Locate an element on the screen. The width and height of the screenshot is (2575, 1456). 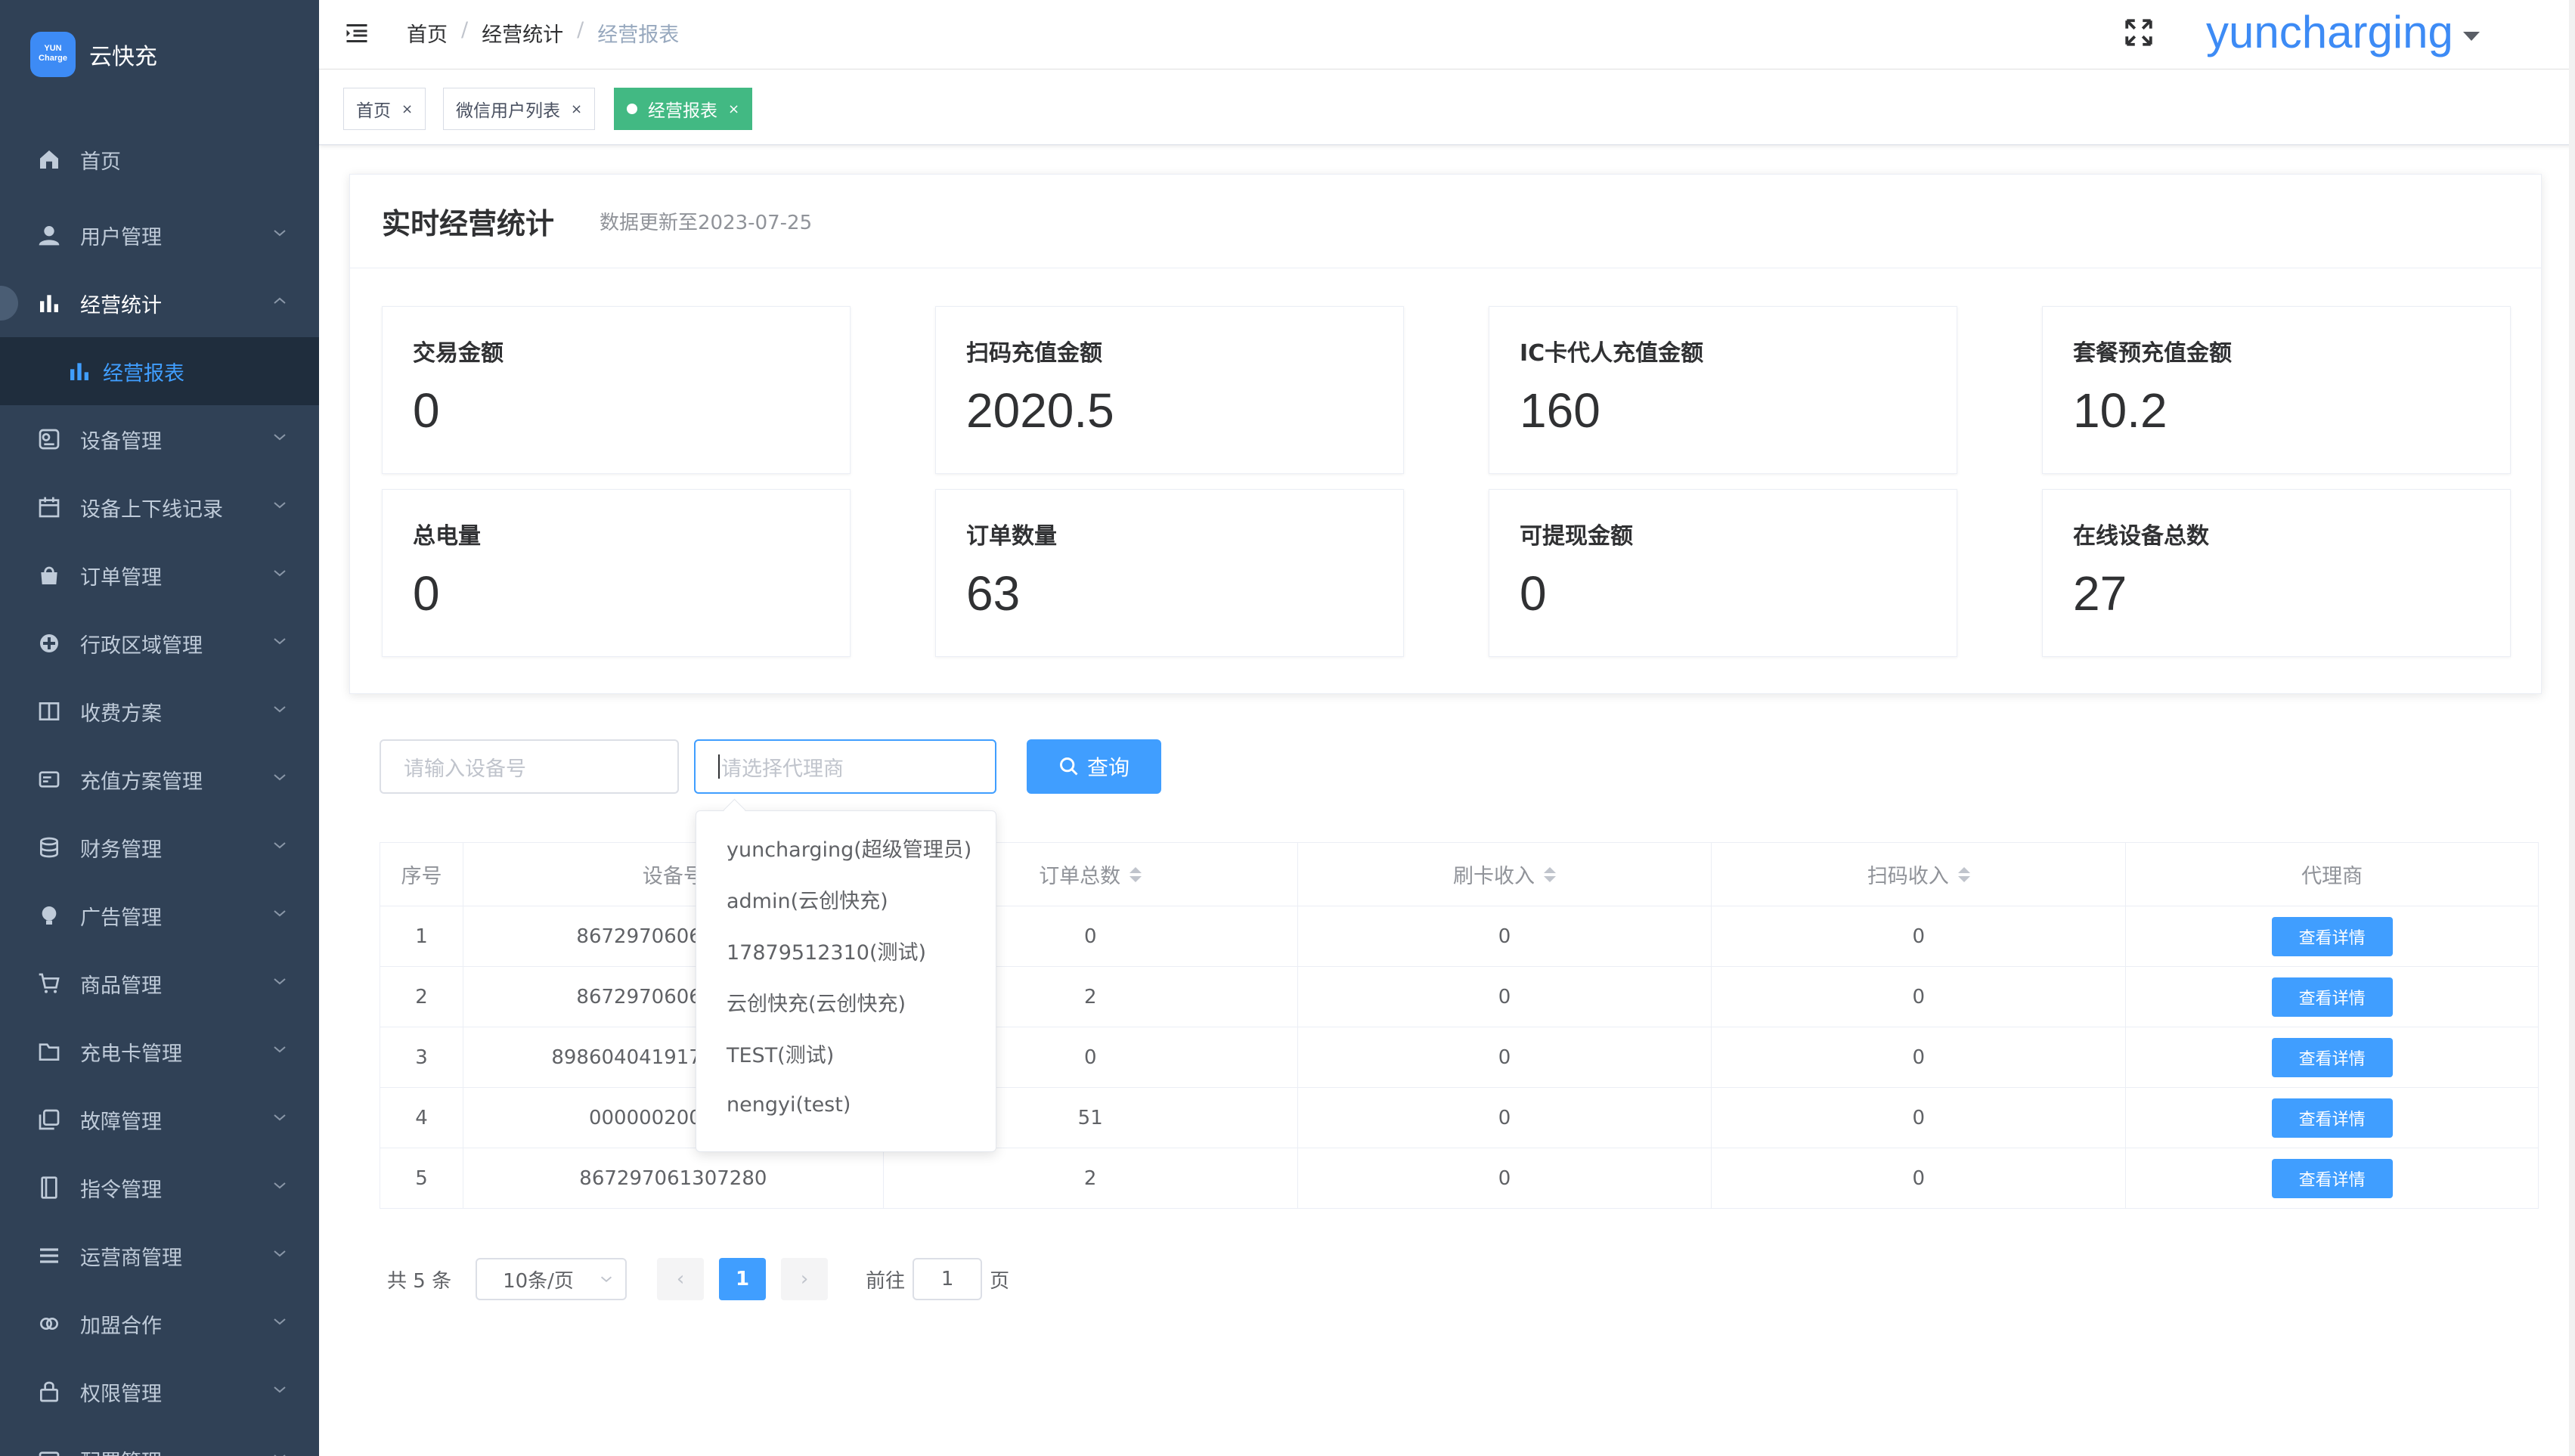
placeholder-text: 请选择代理商 is located at coordinates (782, 769).